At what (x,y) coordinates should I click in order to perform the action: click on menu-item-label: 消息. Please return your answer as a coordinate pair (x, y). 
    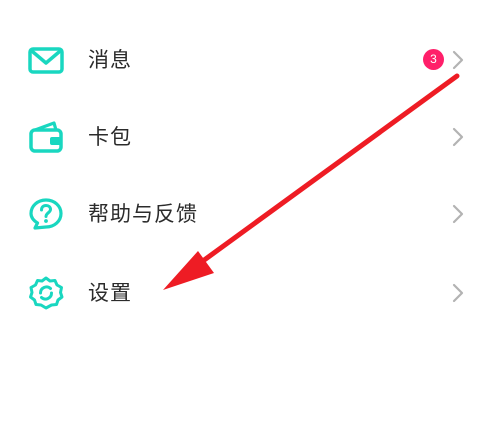
    Looking at the image, I should click on (110, 60).